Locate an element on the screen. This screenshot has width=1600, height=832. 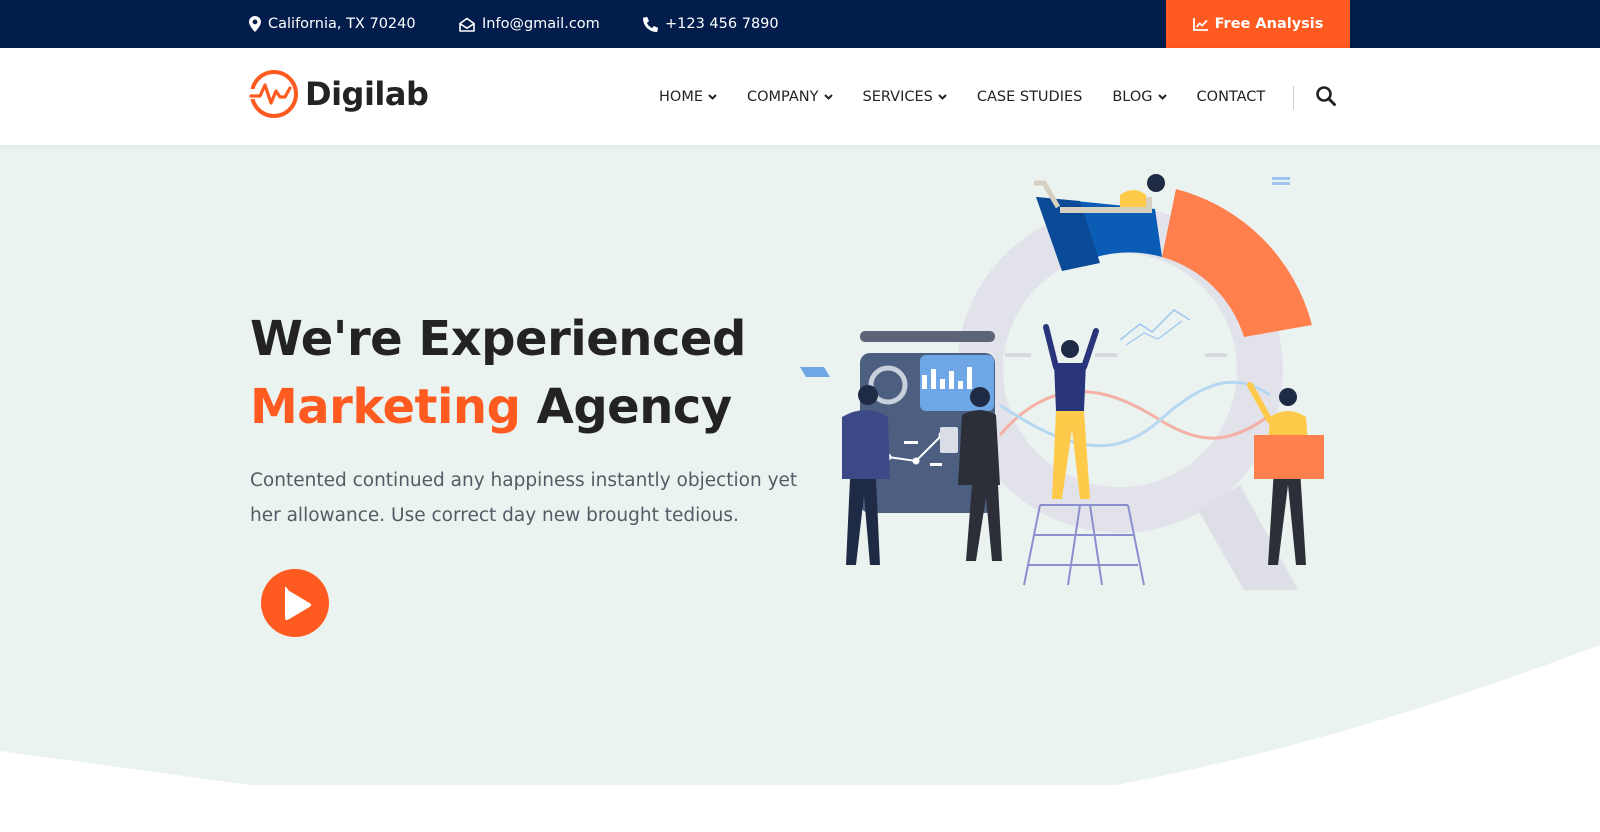
nav-item-contact: CONTACT is located at coordinates (1231, 97).